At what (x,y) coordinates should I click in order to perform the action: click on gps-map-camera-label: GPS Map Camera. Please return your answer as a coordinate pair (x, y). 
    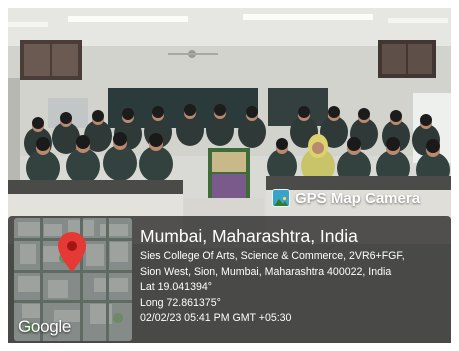
    Looking at the image, I should click on (358, 198).